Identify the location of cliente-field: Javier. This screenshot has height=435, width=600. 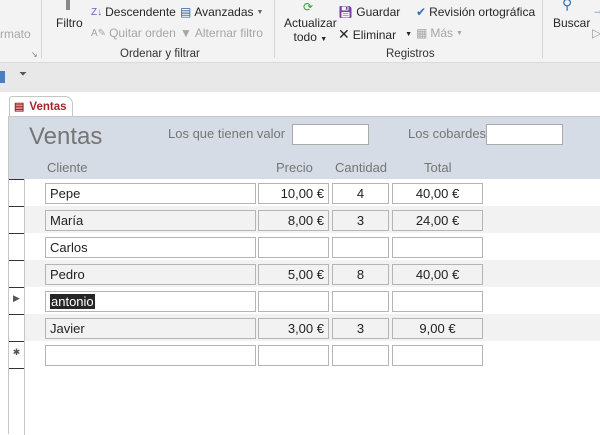
(150, 328).